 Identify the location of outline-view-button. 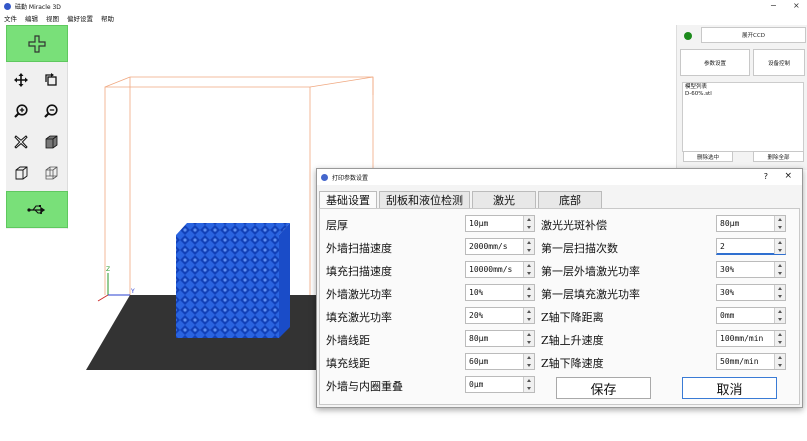
(51, 173).